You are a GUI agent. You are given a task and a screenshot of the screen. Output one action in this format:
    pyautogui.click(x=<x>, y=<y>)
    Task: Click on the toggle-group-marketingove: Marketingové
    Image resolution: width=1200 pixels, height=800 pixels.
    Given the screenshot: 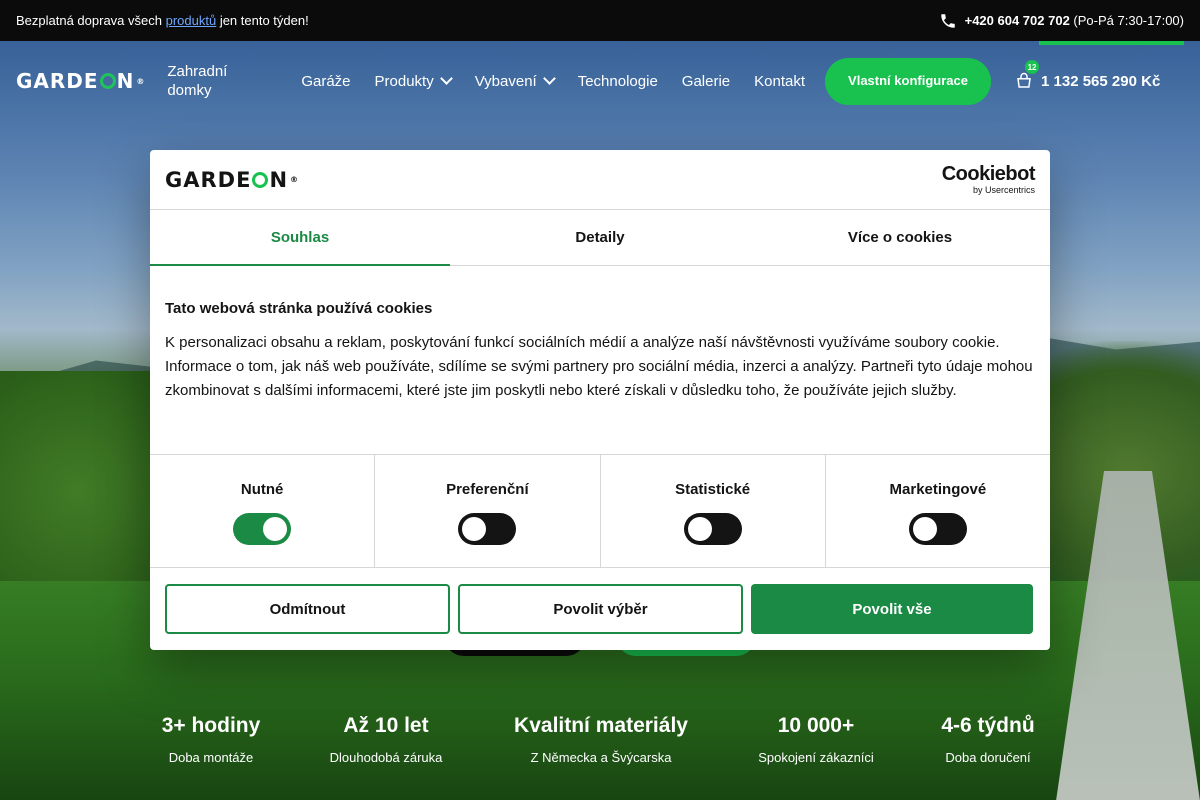 What is the action you would take?
    pyautogui.click(x=938, y=511)
    